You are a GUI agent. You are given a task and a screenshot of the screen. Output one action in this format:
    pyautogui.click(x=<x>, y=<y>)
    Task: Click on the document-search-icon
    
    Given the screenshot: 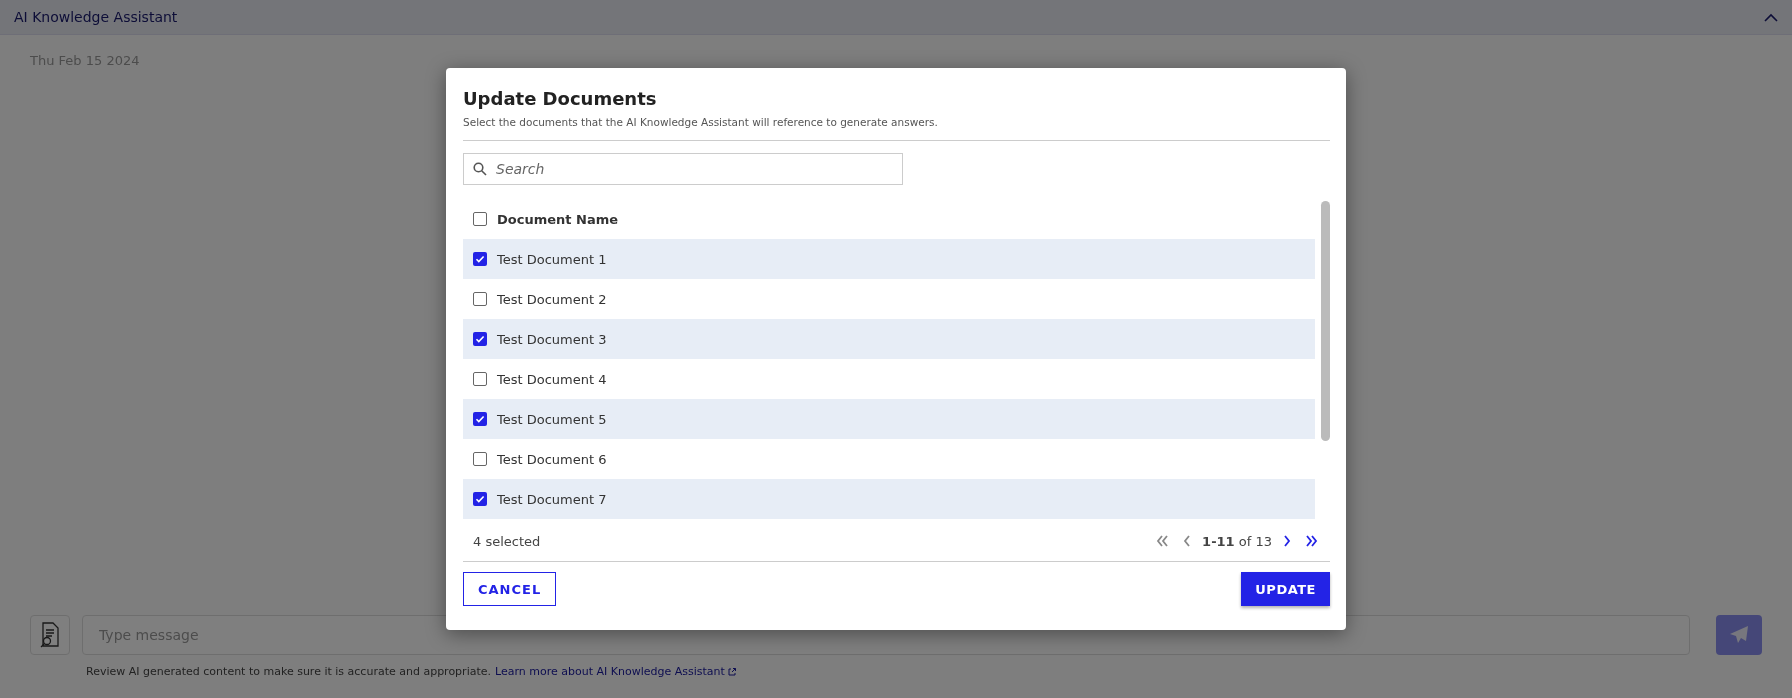 What is the action you would take?
    pyautogui.click(x=50, y=635)
    